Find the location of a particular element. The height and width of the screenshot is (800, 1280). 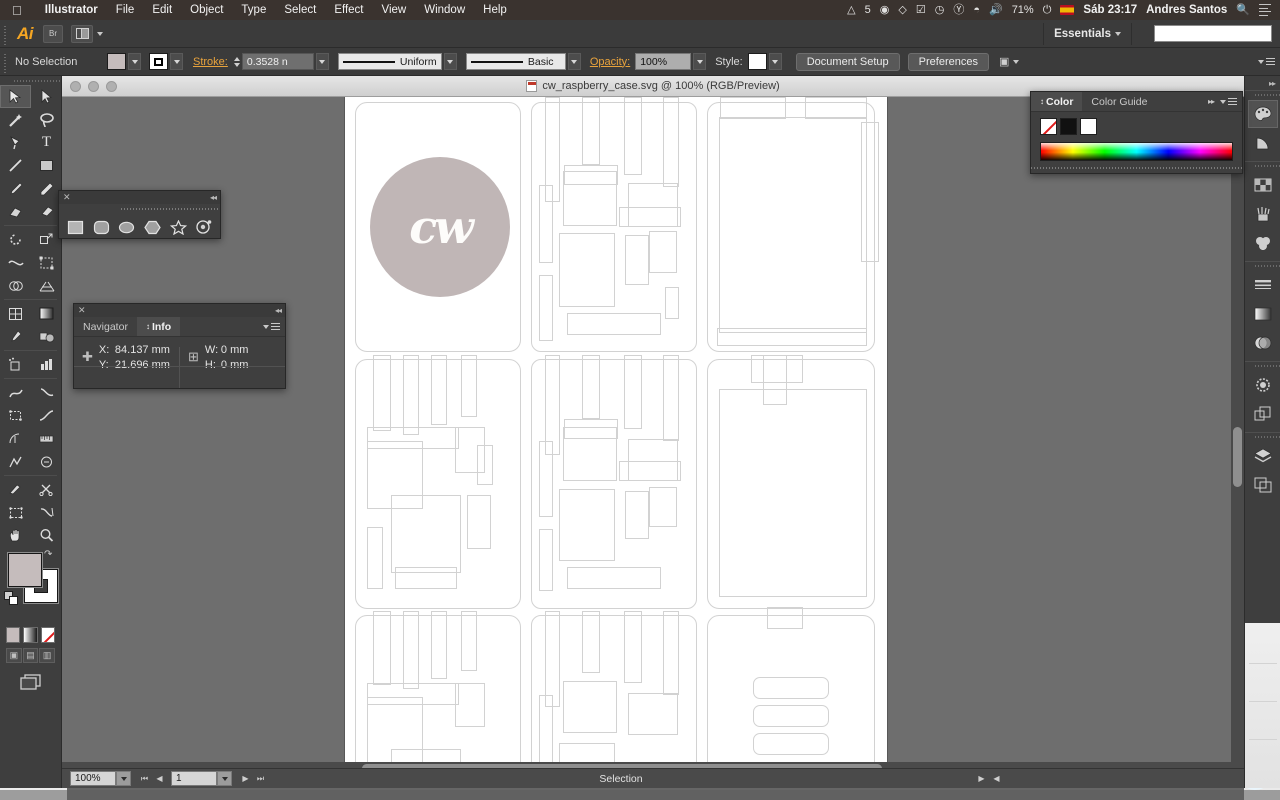

fill-dropdown-icon is located at coordinates (134, 61).